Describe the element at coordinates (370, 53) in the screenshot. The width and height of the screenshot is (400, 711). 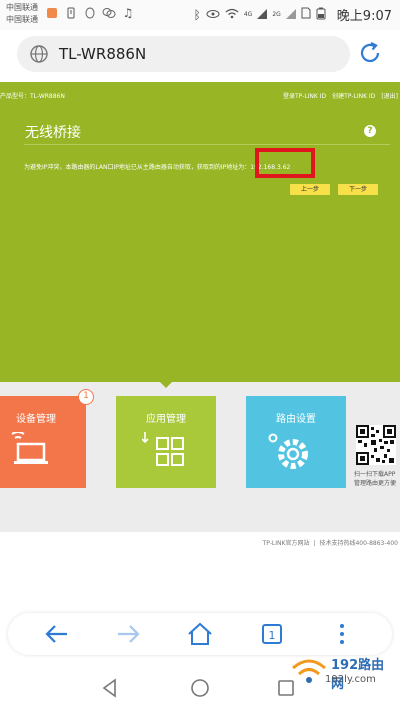
I see `reload-icon` at that location.